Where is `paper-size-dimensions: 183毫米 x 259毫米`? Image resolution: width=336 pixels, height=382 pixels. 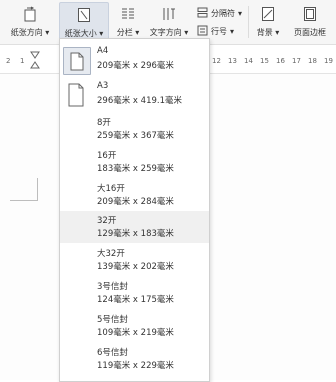 paper-size-dimensions: 183毫米 x 259毫米 is located at coordinates (135, 169).